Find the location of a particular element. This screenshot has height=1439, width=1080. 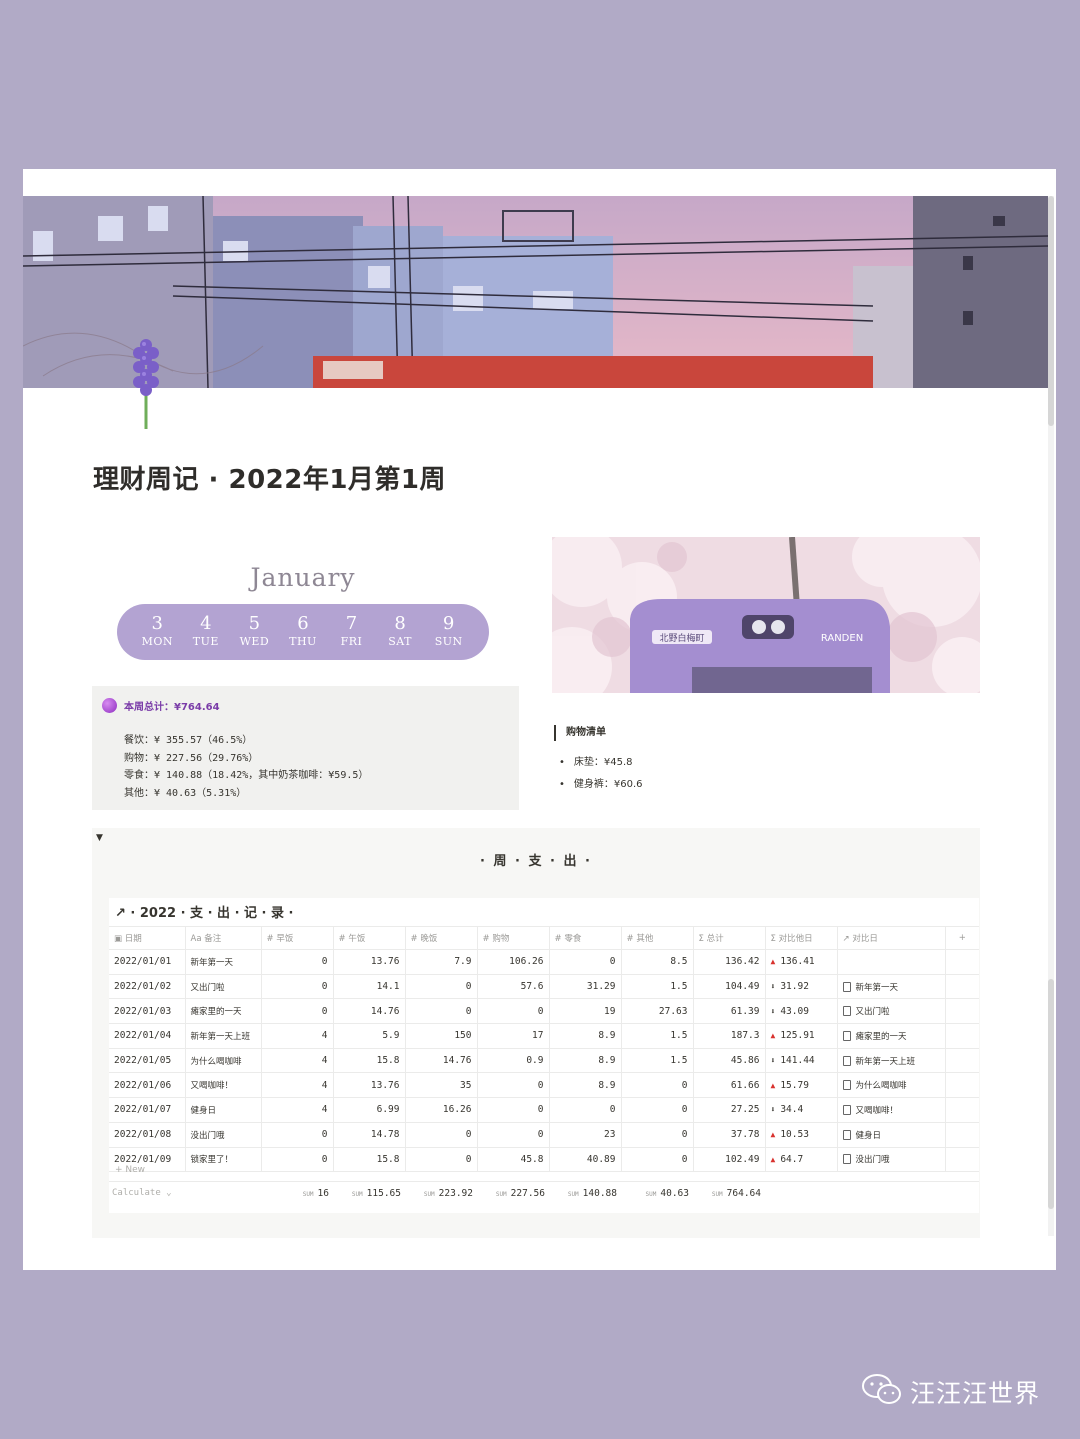

cell-compare: 没出门哦 is located at coordinates (891, 1160).